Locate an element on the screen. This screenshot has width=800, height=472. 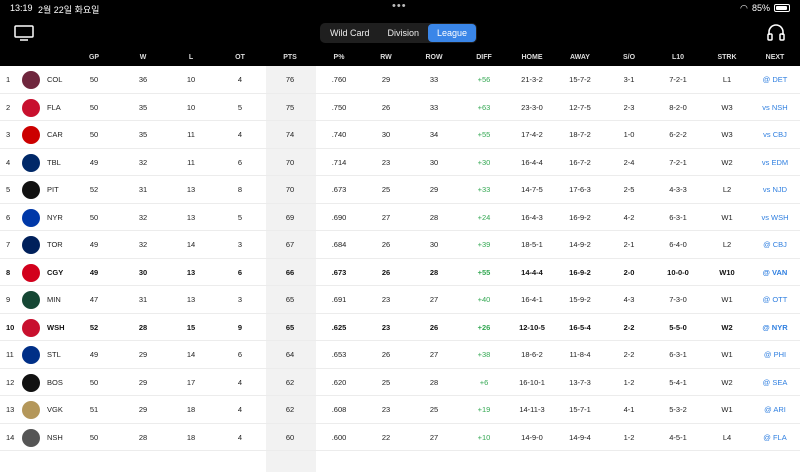
cell-next: @ FLA is located at coordinates (775, 437).